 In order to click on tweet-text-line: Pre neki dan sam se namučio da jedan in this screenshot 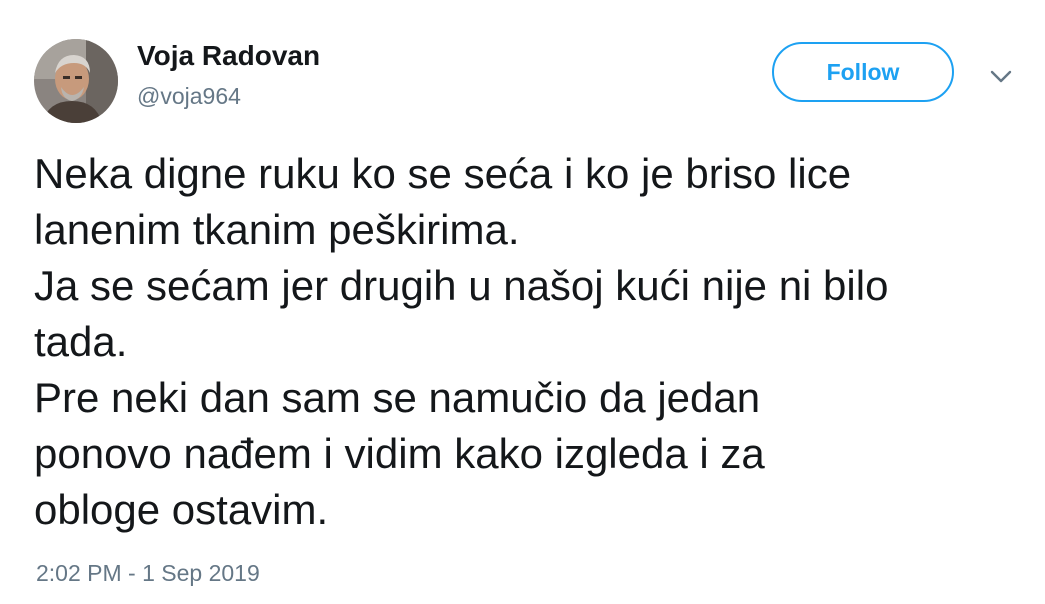, I will do `click(397, 397)`.